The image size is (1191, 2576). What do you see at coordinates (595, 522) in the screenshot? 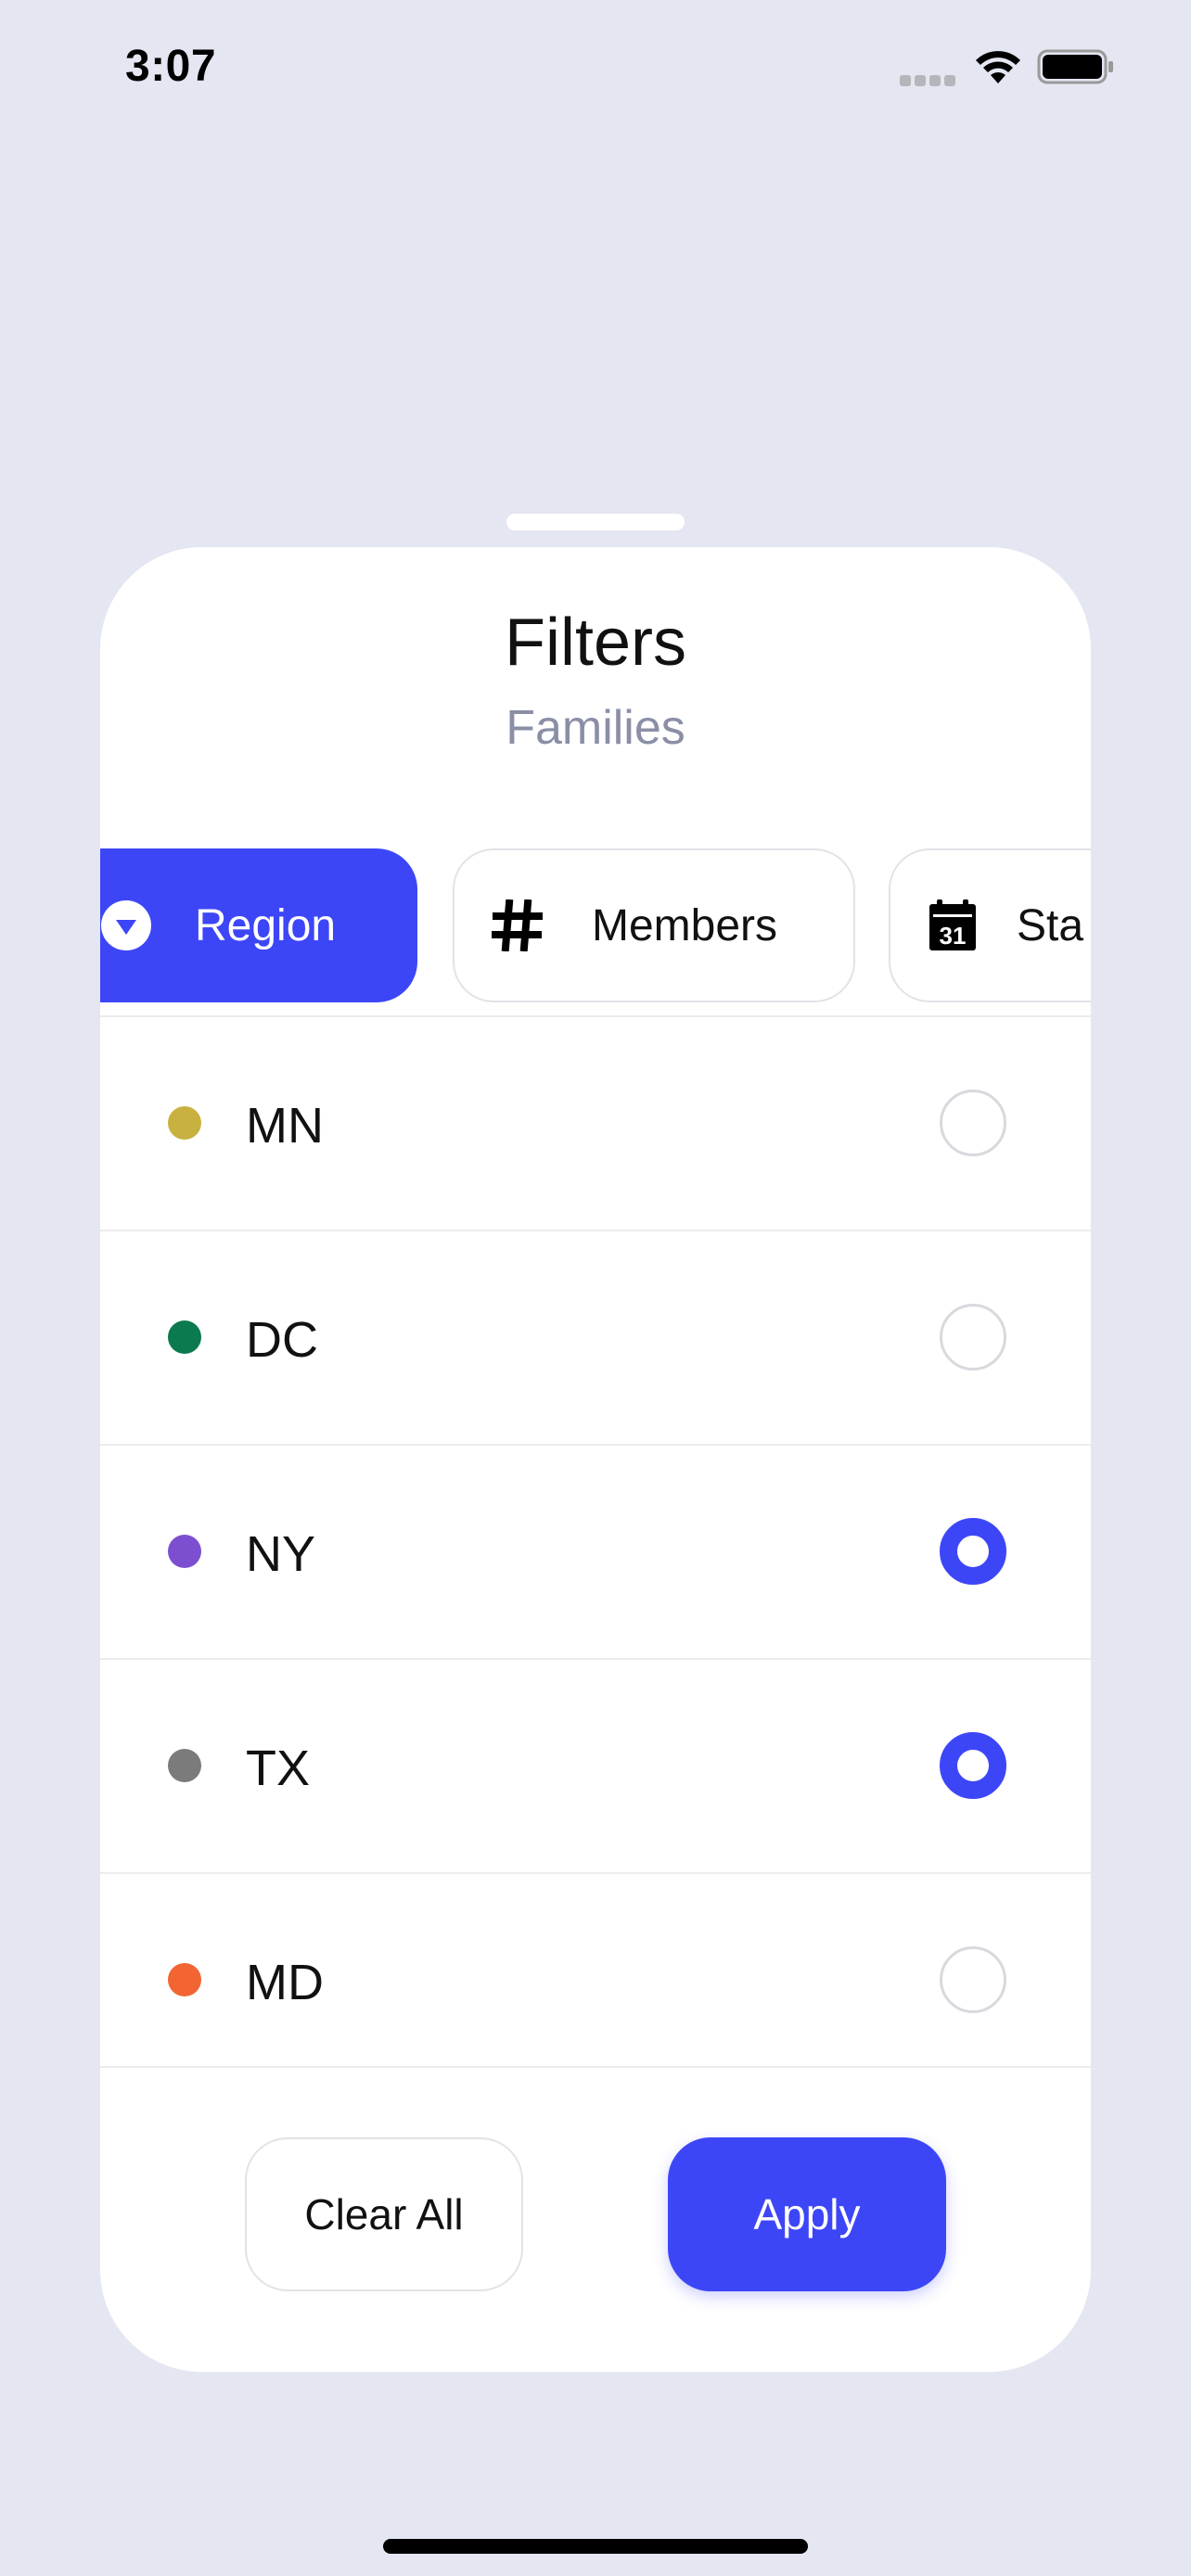
I see `sheet-grabber` at bounding box center [595, 522].